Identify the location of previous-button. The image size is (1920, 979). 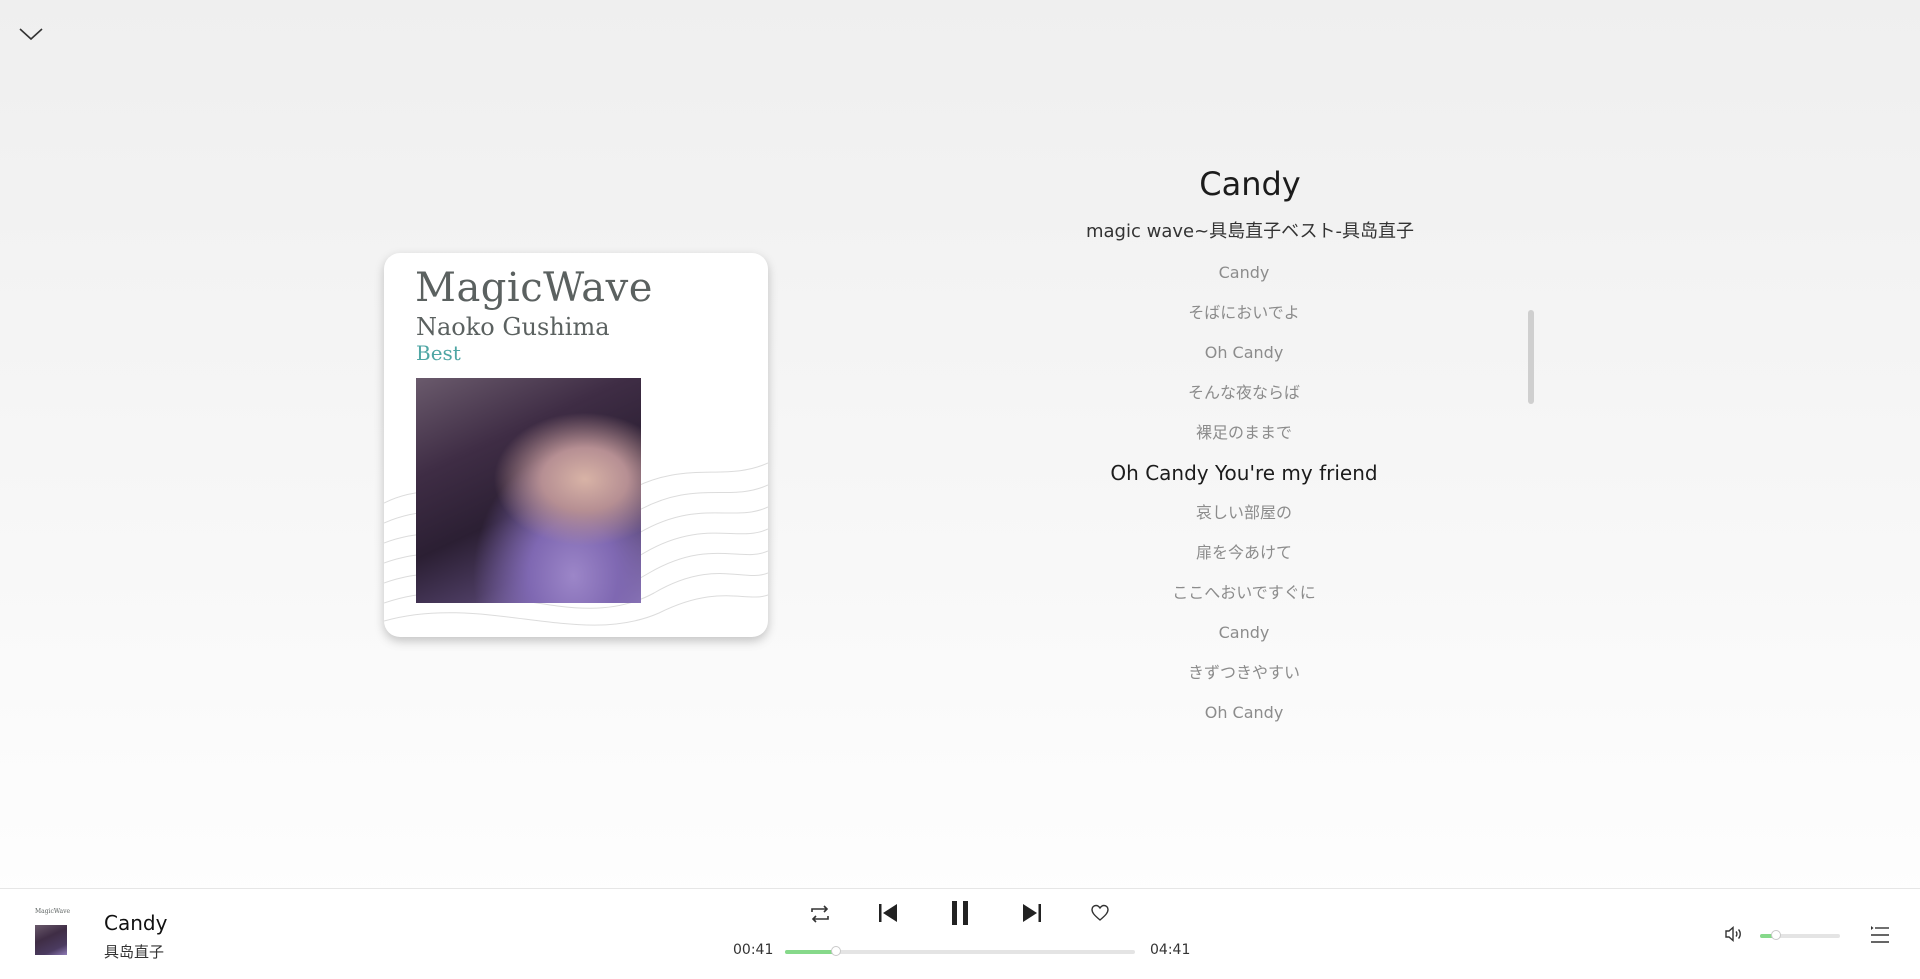
(888, 913).